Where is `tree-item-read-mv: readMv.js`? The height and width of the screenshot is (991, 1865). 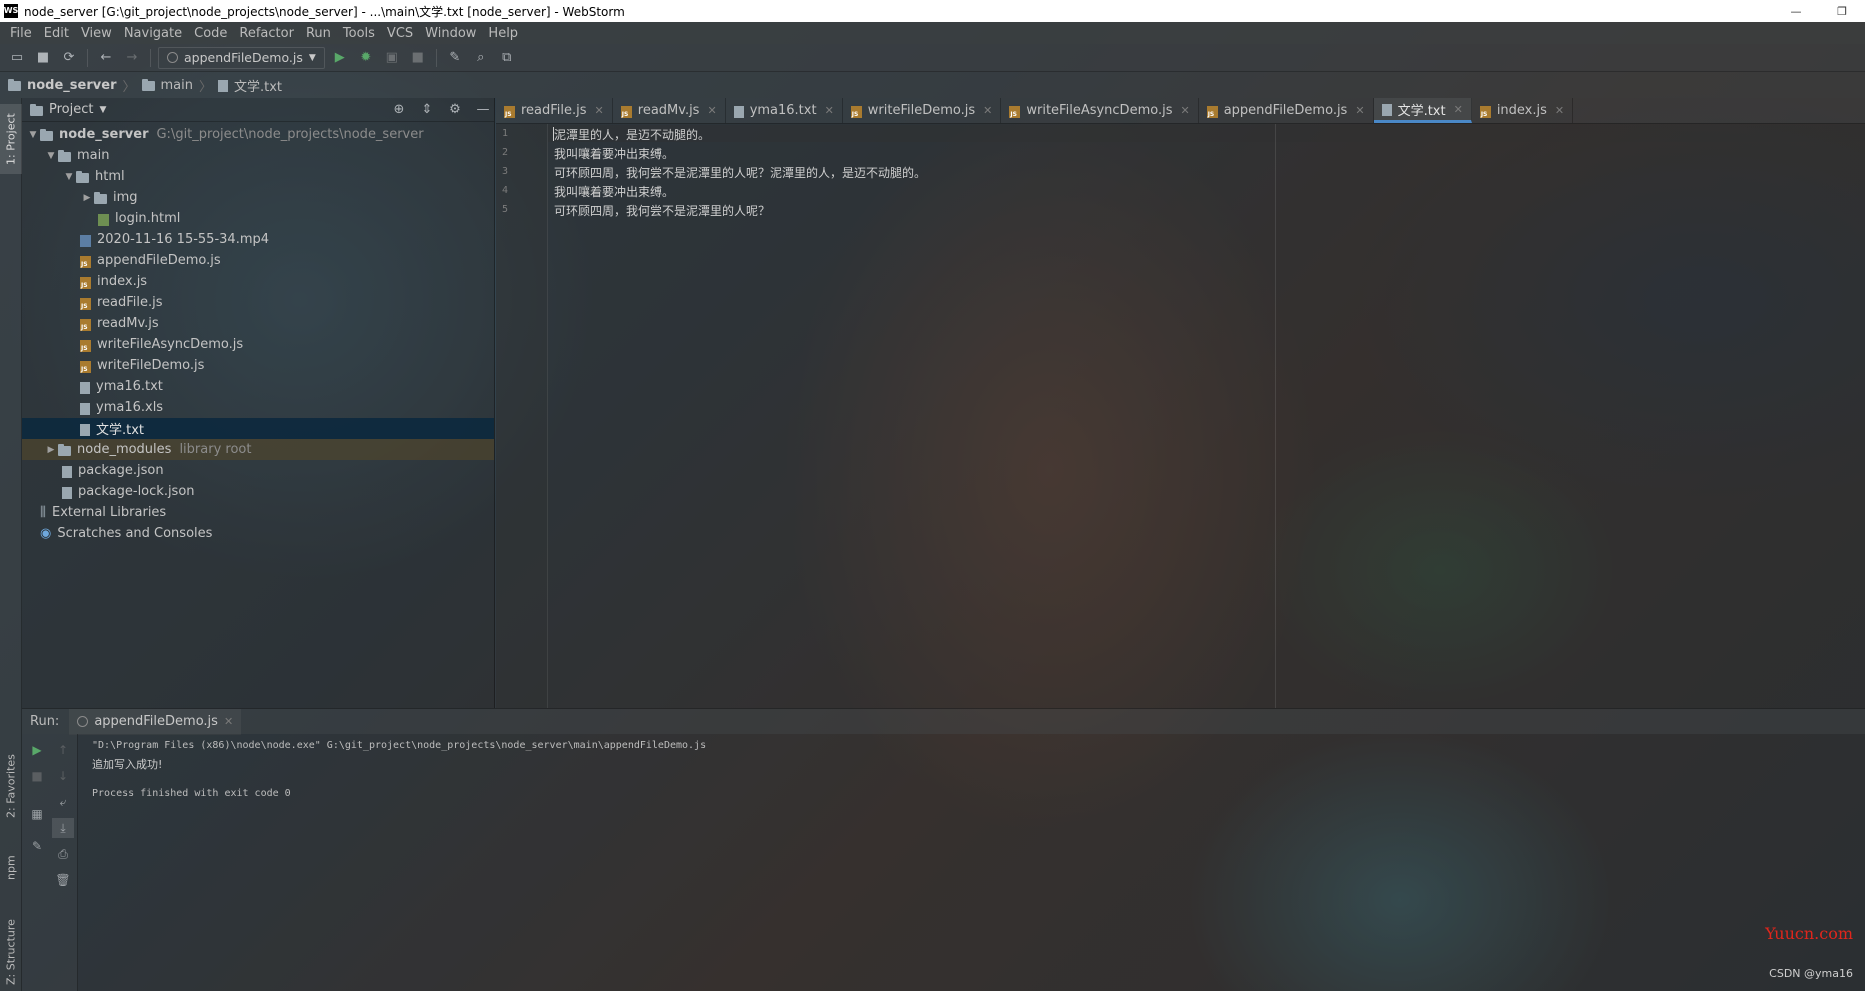
tree-item-read-mv: readMv.js is located at coordinates (258, 323).